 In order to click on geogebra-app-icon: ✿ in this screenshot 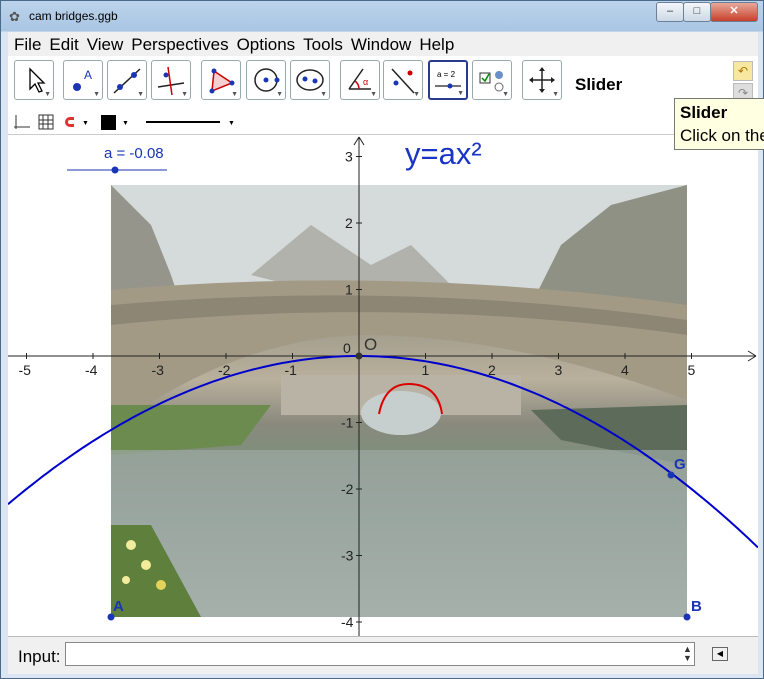, I will do `click(14, 16)`.